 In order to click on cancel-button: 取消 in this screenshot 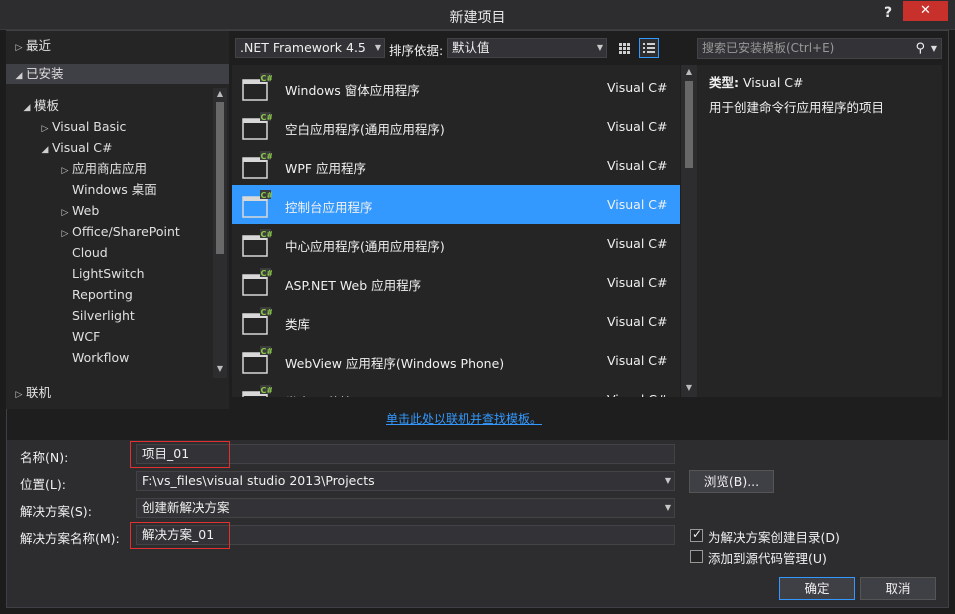, I will do `click(898, 588)`.